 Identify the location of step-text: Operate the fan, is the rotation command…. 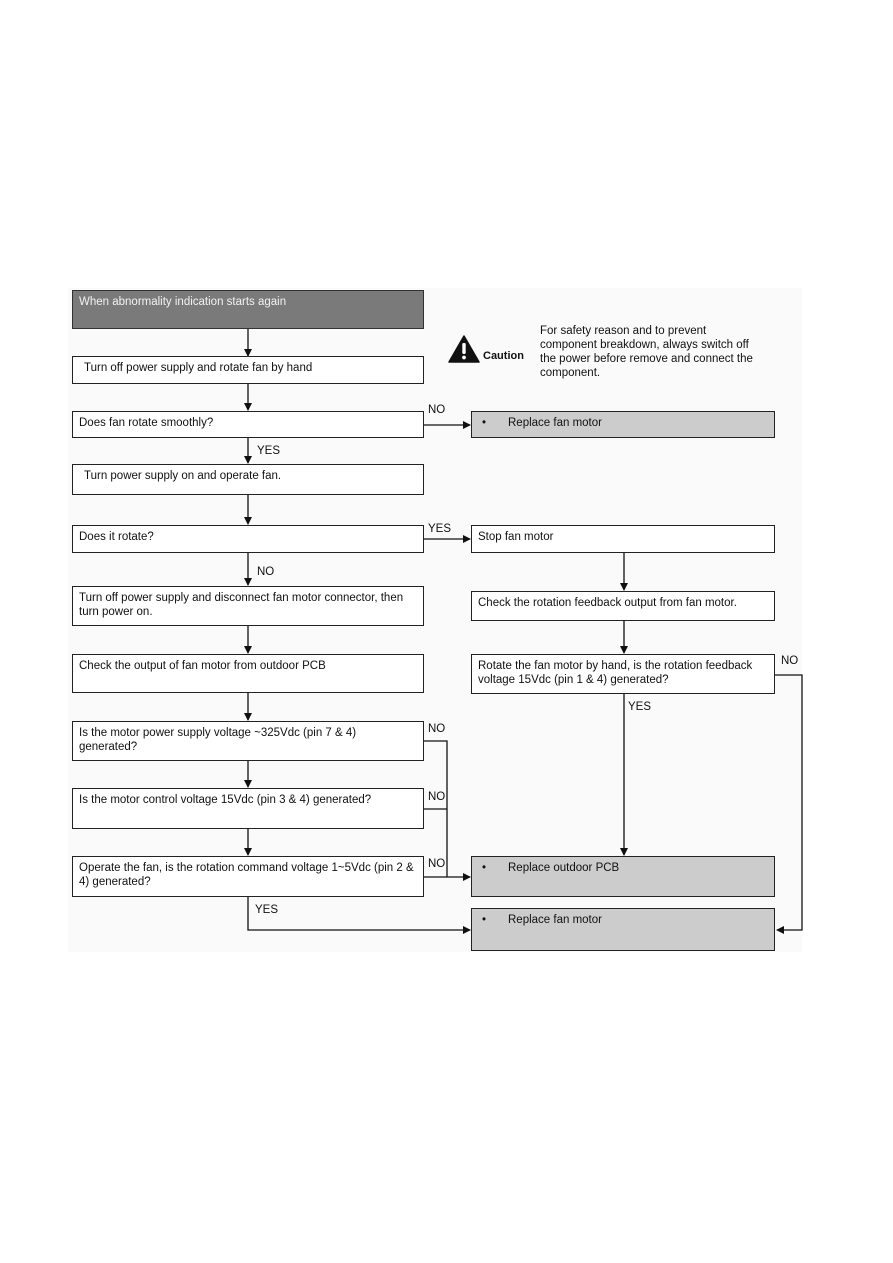
(246, 875).